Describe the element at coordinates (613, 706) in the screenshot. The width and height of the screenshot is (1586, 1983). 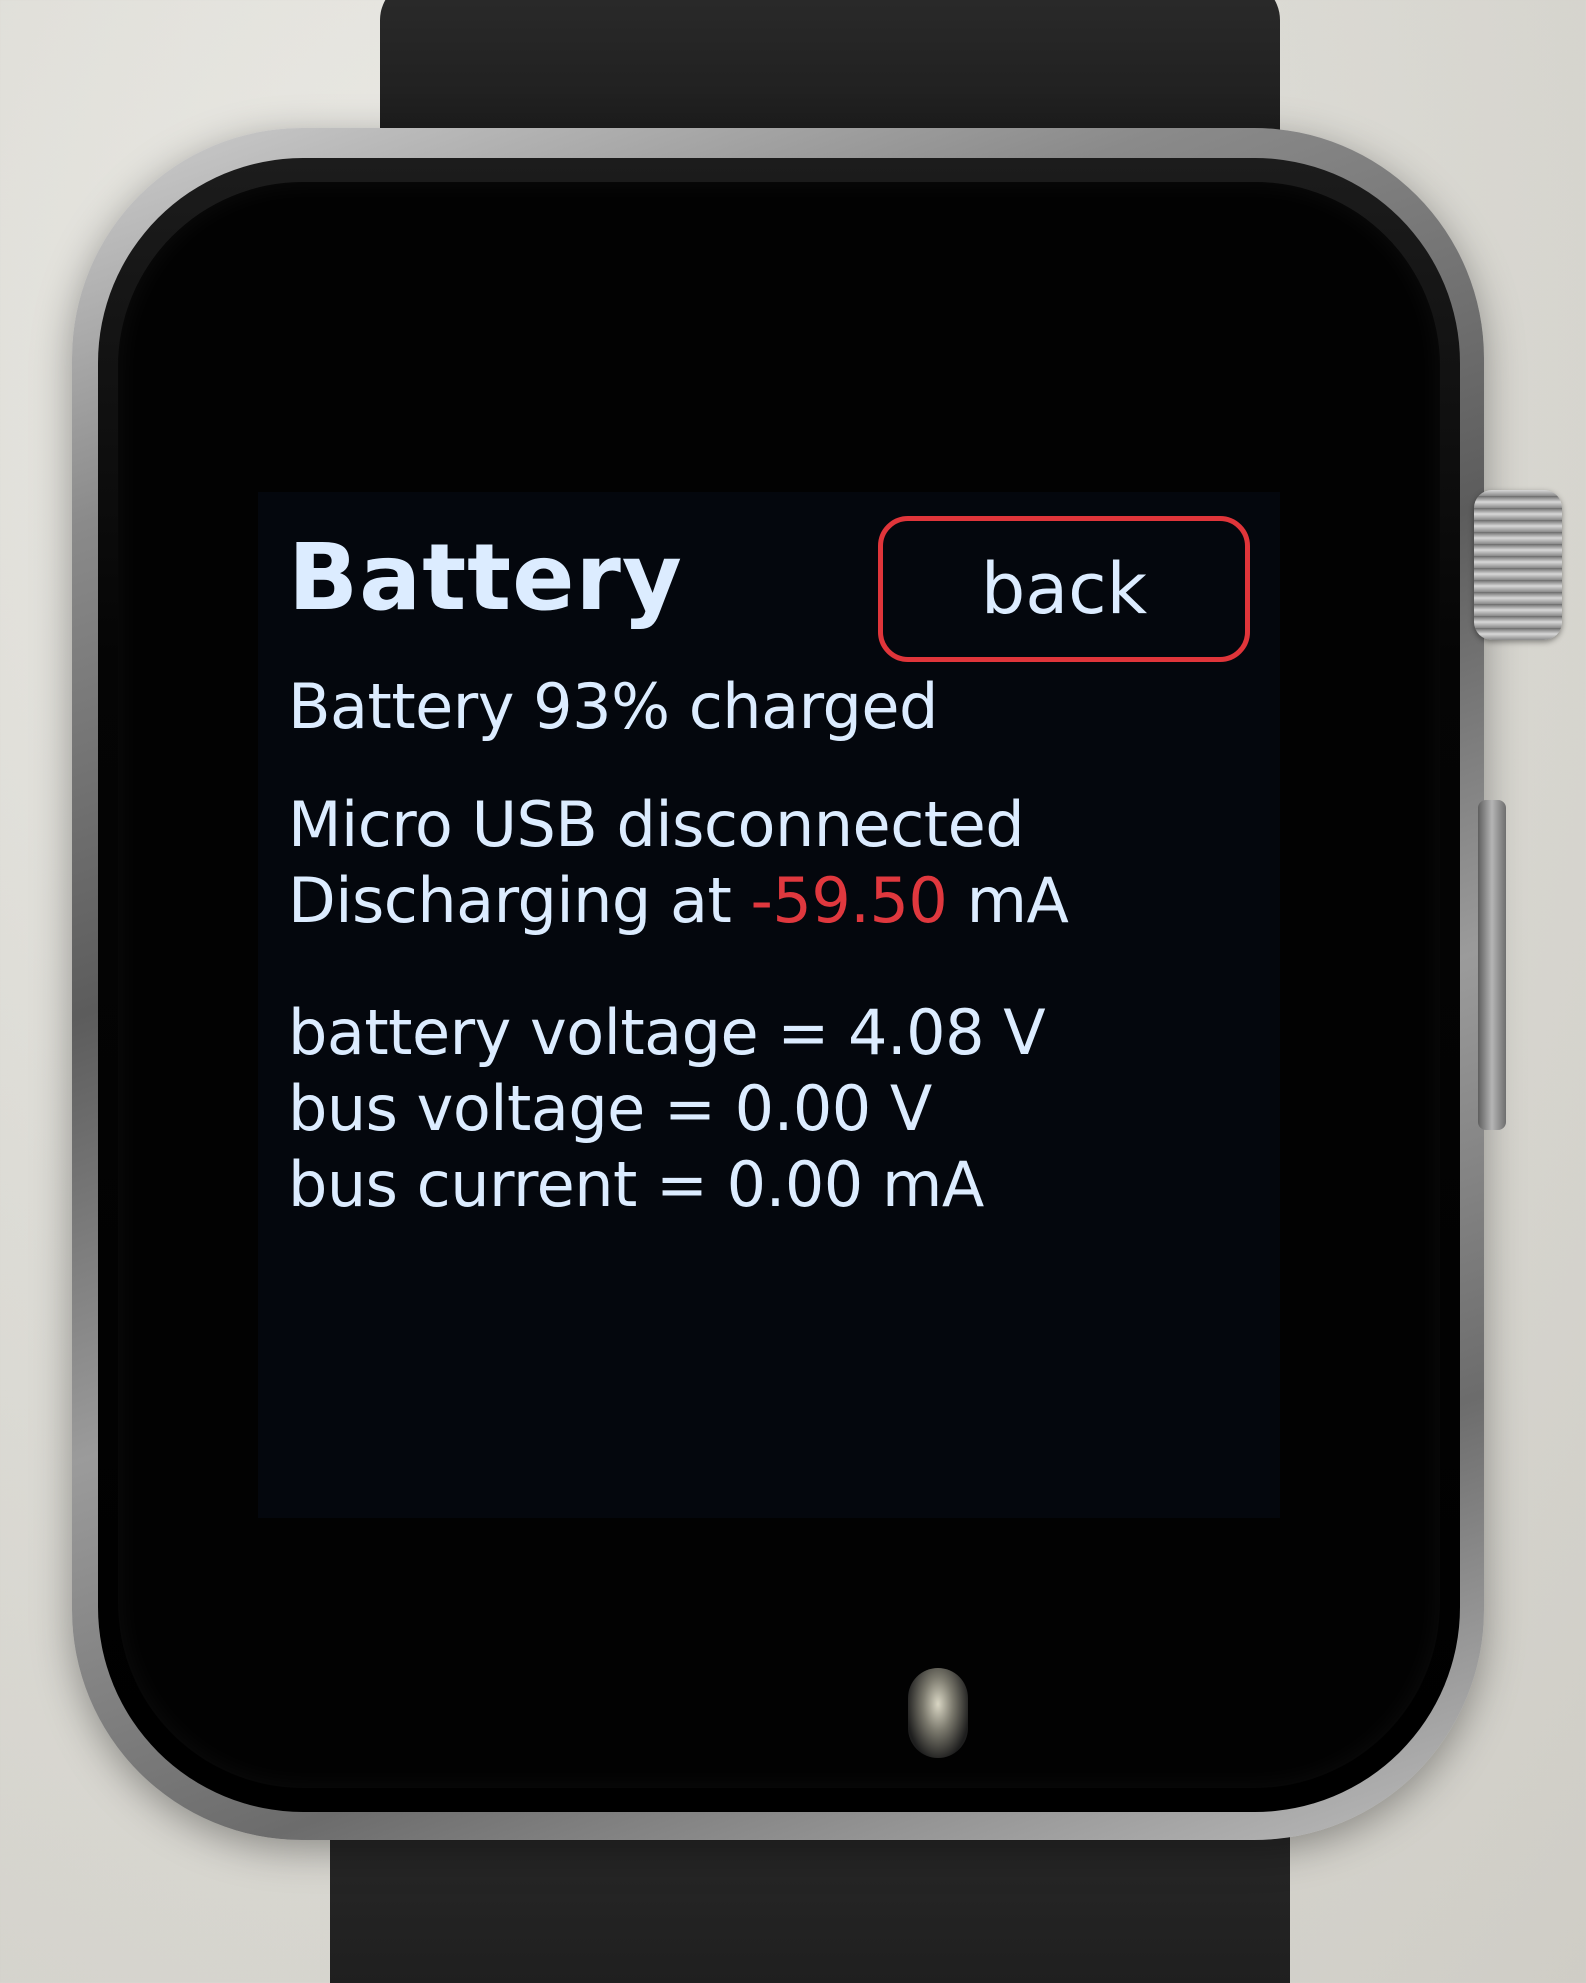
I see `charge-status: Battery 93% charged` at that location.